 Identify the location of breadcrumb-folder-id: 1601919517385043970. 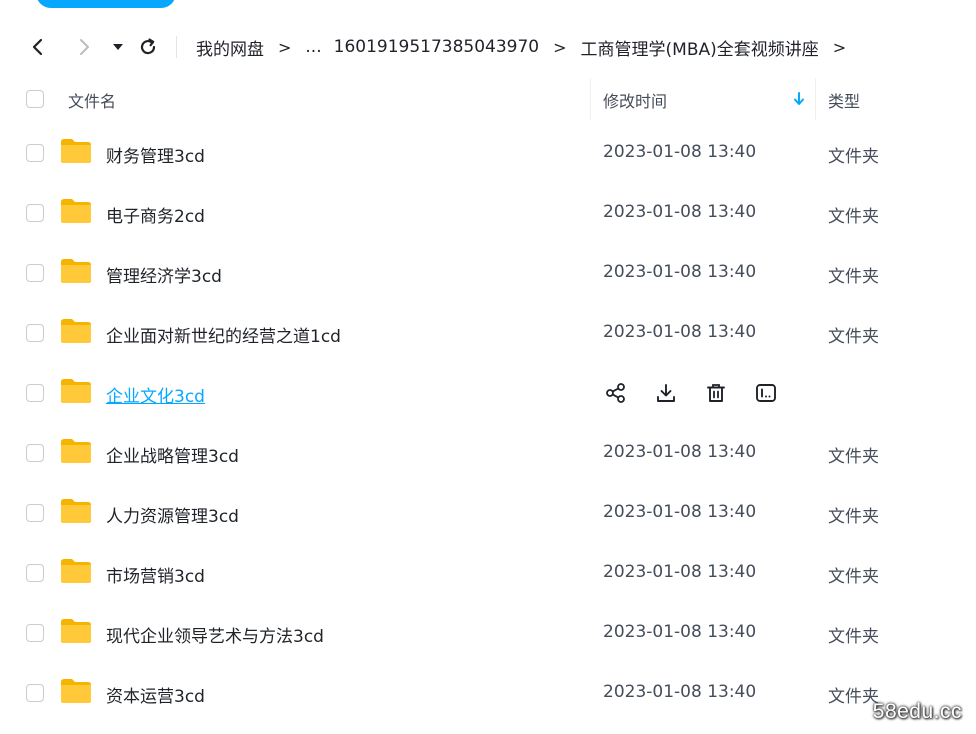
(437, 47).